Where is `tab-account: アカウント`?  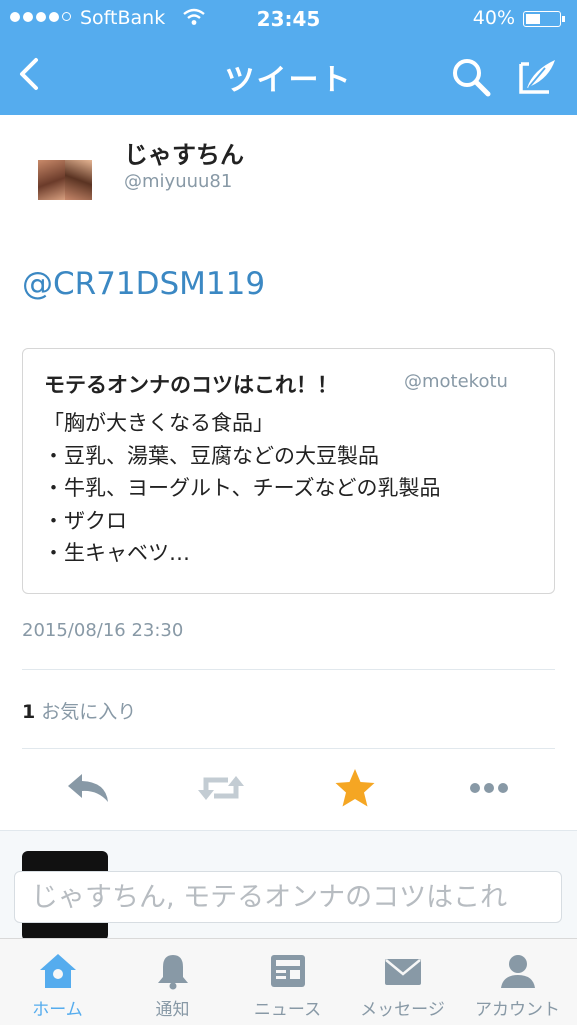 tab-account: アカウント is located at coordinates (517, 982).